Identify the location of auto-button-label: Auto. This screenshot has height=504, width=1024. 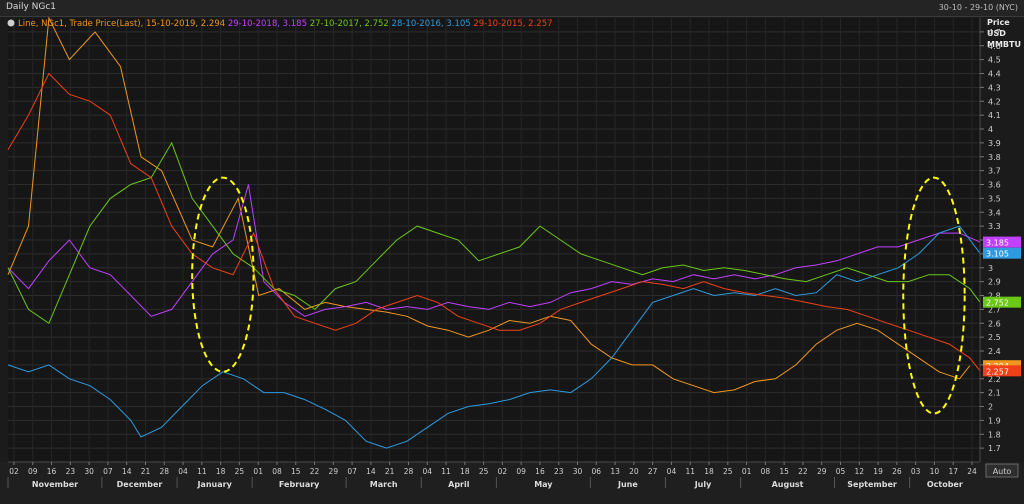
(1002, 471).